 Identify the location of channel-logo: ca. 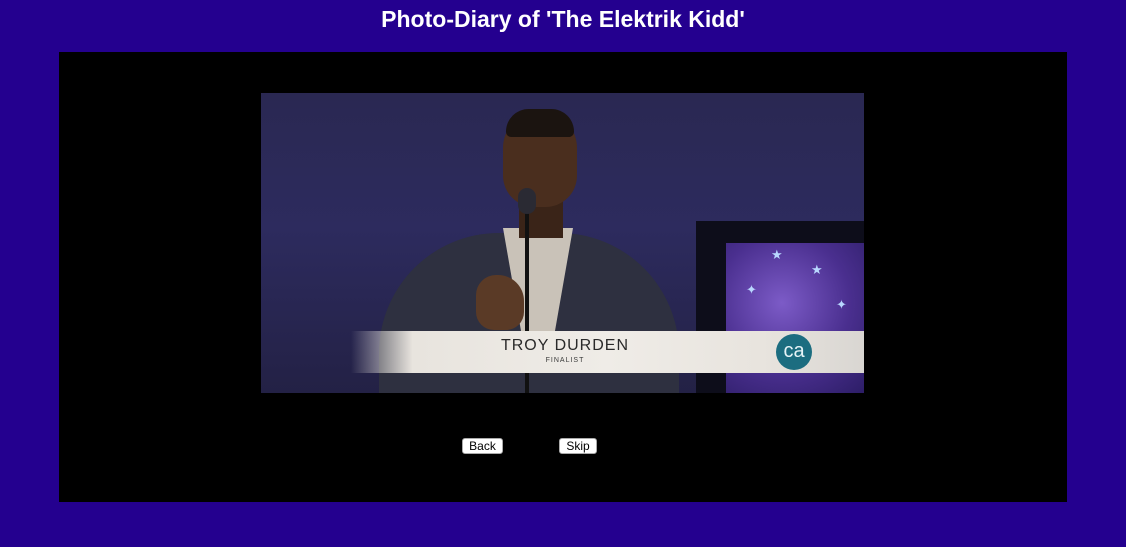
(794, 352).